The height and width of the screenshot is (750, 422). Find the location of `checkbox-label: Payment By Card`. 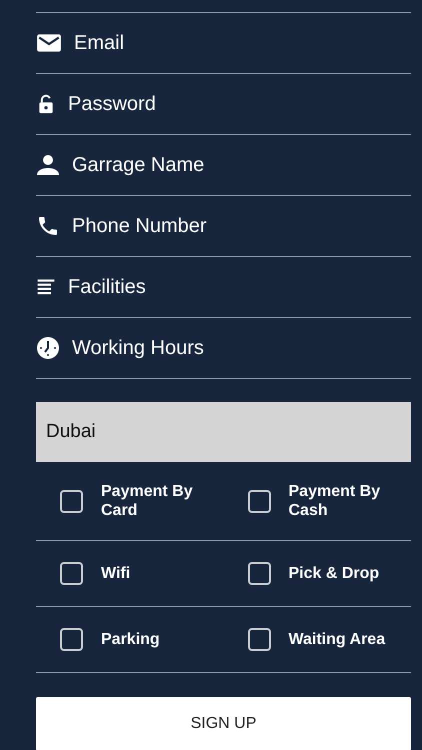

checkbox-label: Payment By Card is located at coordinates (147, 501).